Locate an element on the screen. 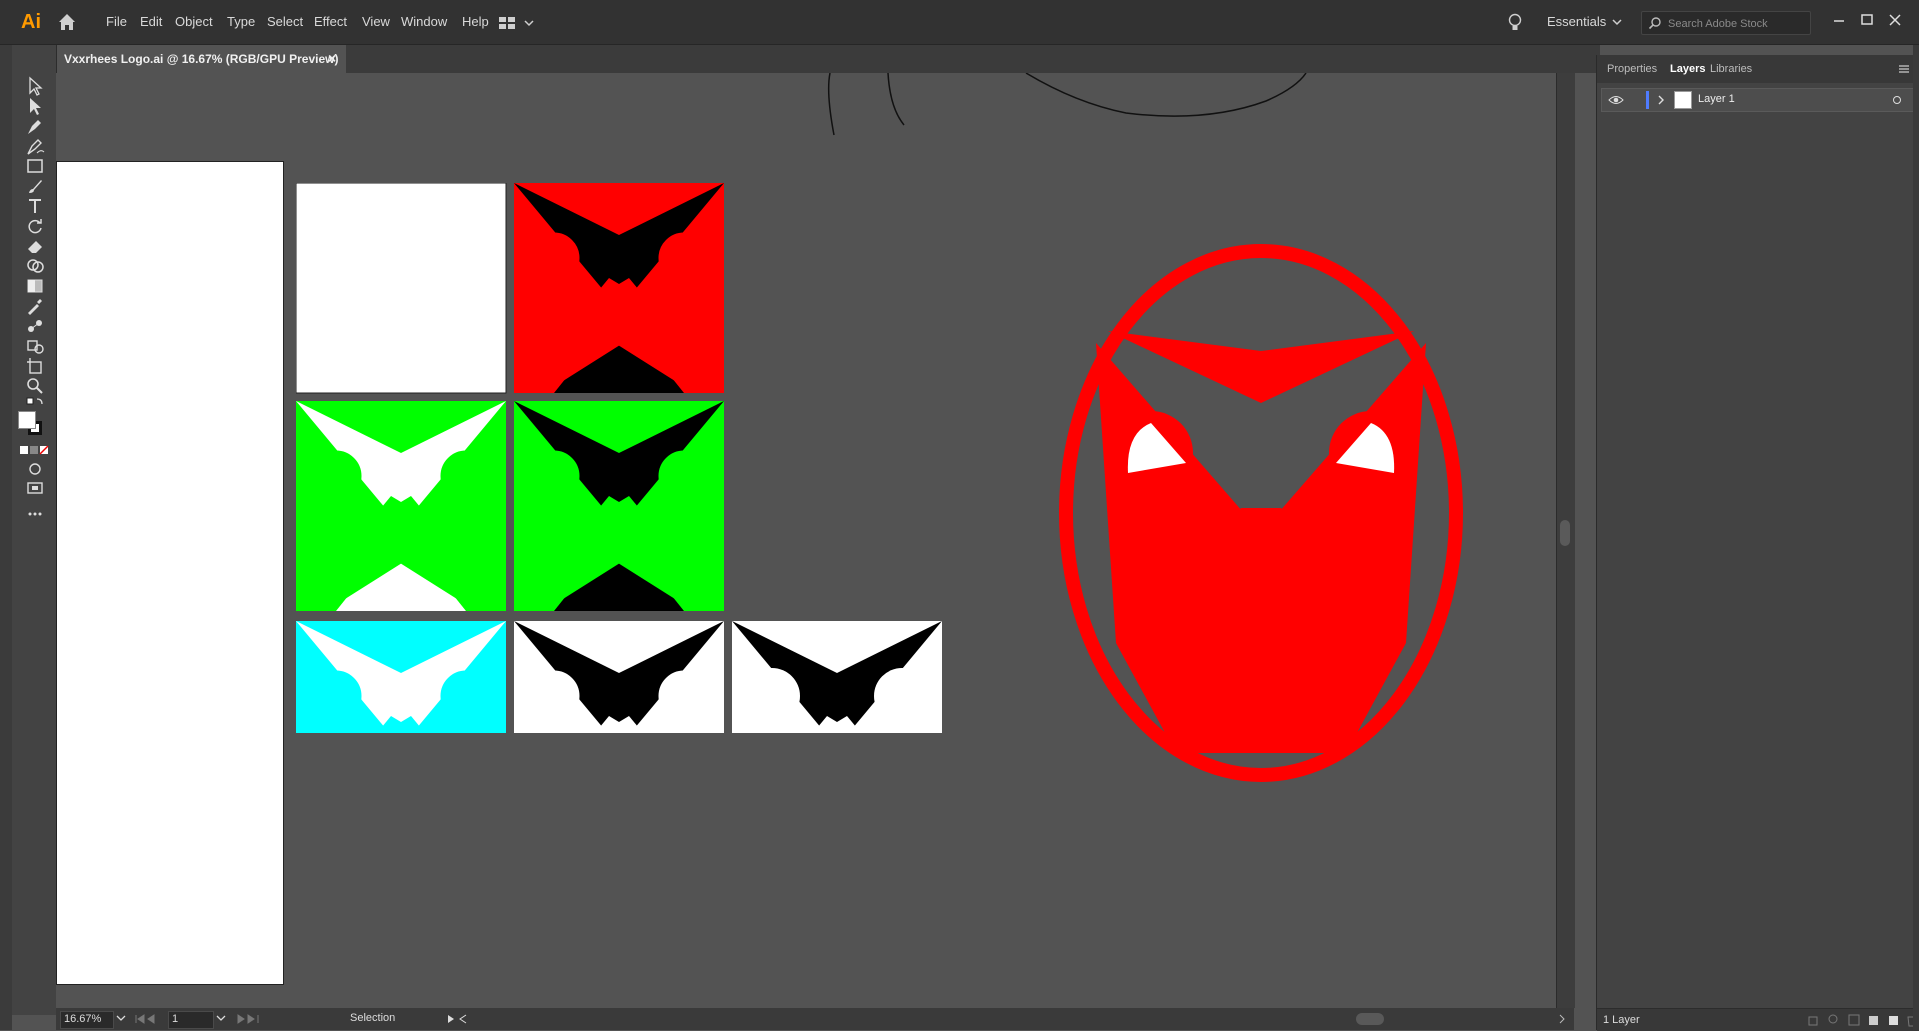 The image size is (1919, 1031). close-window-icon is located at coordinates (1895, 20).